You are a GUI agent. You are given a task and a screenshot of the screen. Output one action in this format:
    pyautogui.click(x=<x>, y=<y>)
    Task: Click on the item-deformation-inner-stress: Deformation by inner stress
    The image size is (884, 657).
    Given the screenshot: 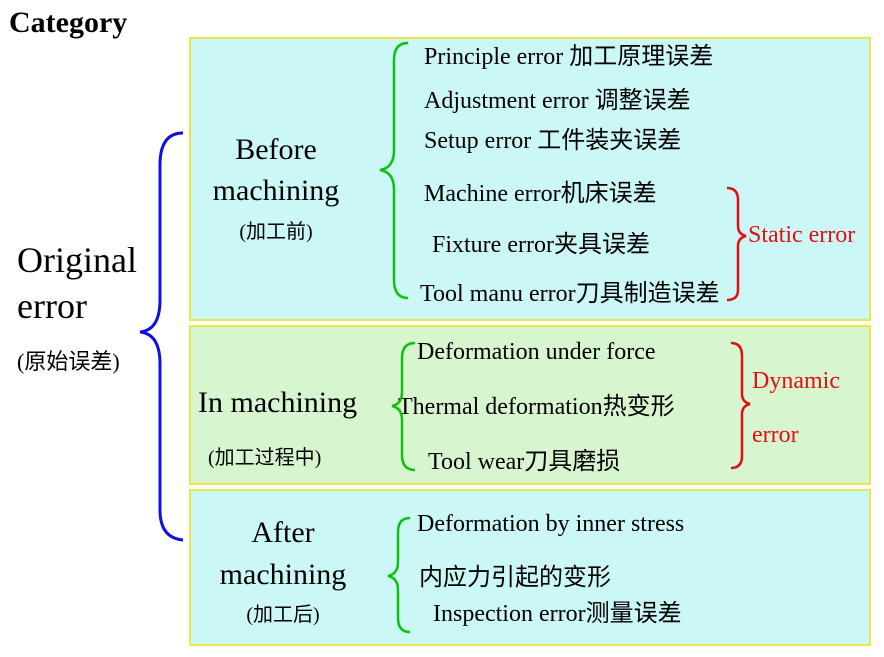 What is the action you would take?
    pyautogui.click(x=551, y=524)
    